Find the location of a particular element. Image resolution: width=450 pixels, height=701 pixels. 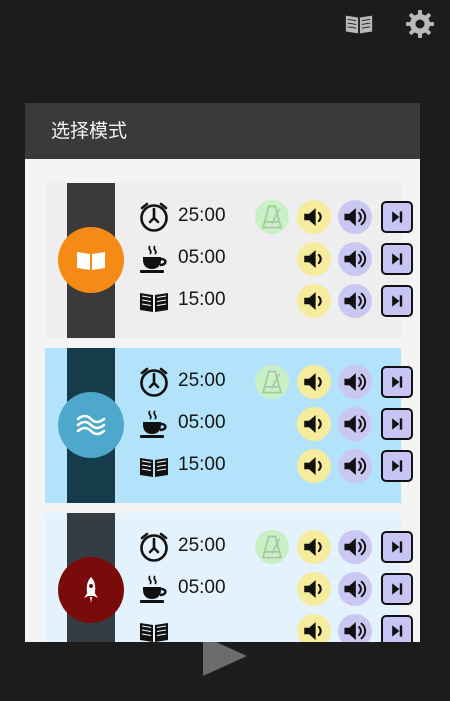

mode-badge-waves is located at coordinates (91, 425).